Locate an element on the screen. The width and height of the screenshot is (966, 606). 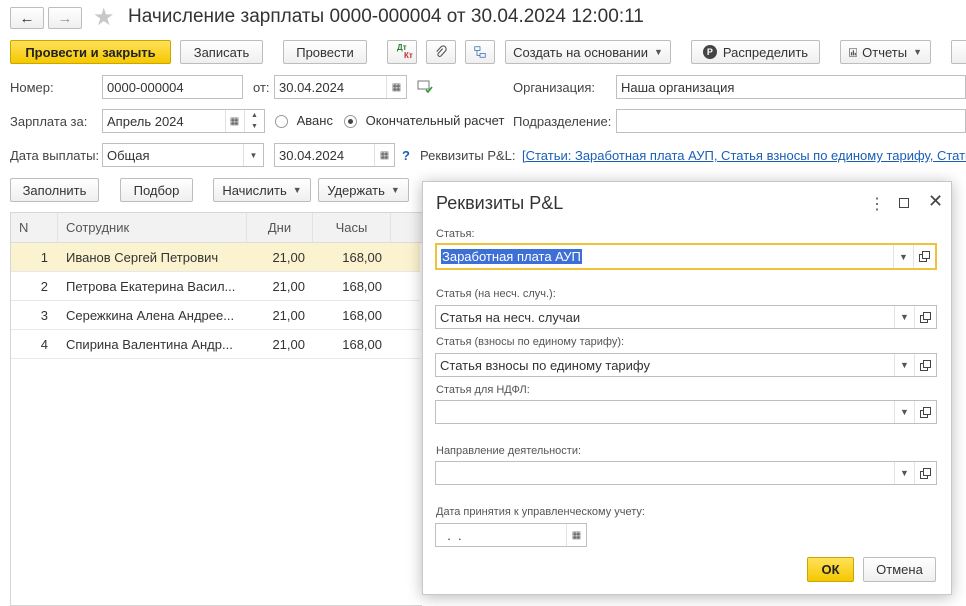
more-actions-button is located at coordinates (958, 52).